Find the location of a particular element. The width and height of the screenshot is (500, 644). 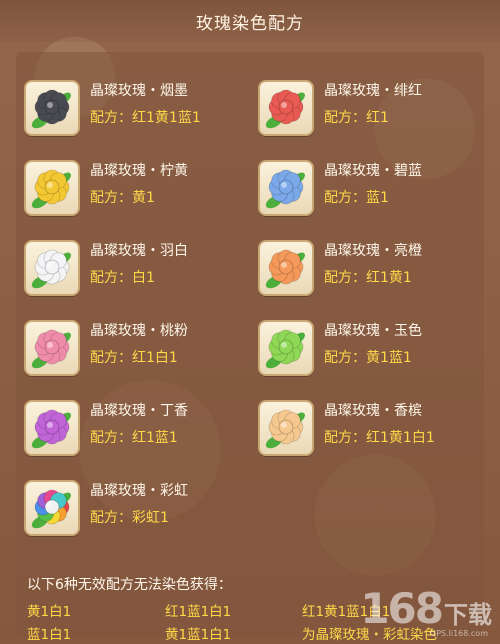

rose-recipe-card: 晶璨玫瑰・桃粉 配方：红1白1 is located at coordinates (106, 348).